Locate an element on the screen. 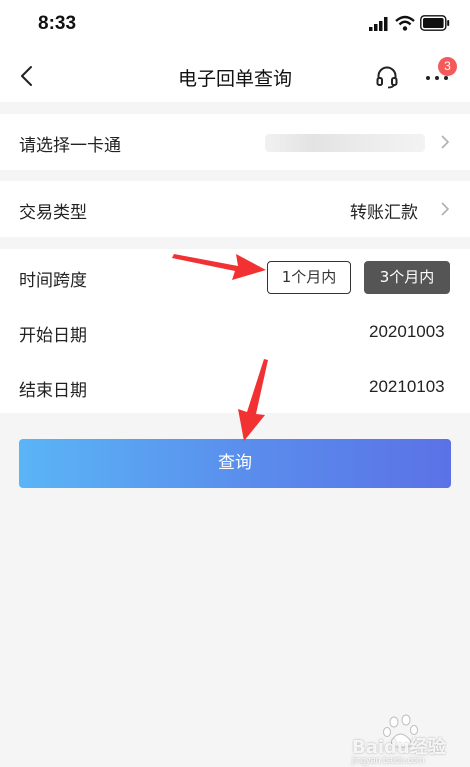 The height and width of the screenshot is (767, 470). notification-badge: 3 is located at coordinates (447, 66).